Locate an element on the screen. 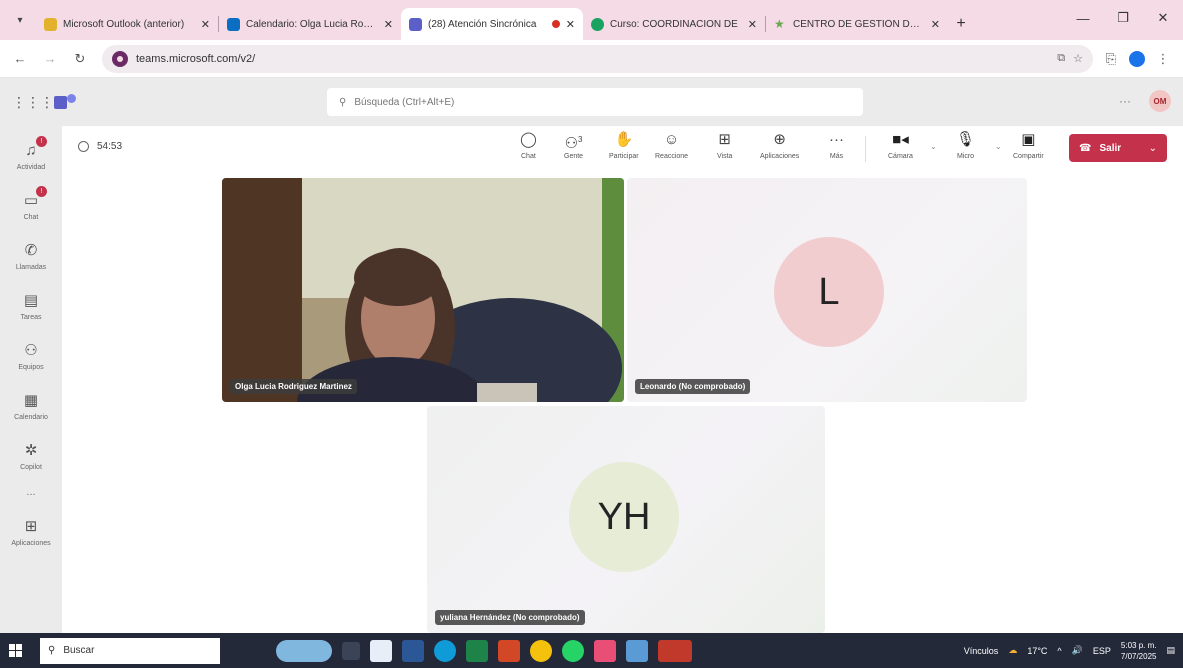  share-button: ▣ Compartir is located at coordinates (1028, 145).